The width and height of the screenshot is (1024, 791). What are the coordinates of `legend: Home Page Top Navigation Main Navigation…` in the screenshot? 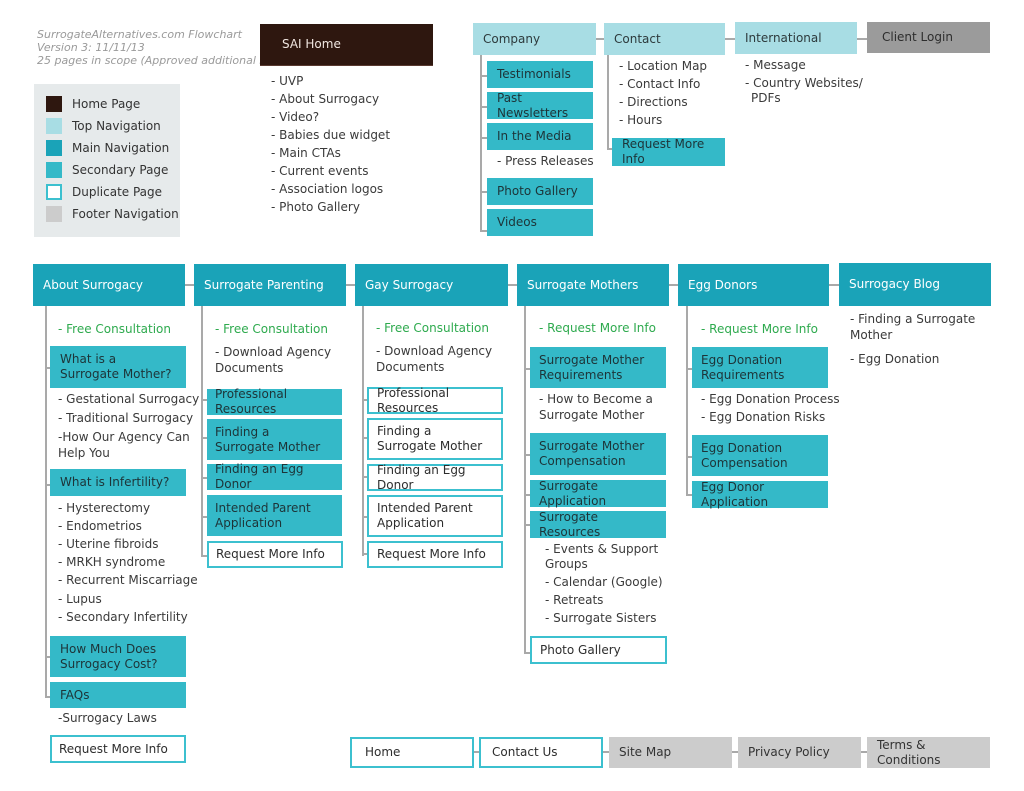 It's located at (107, 160).